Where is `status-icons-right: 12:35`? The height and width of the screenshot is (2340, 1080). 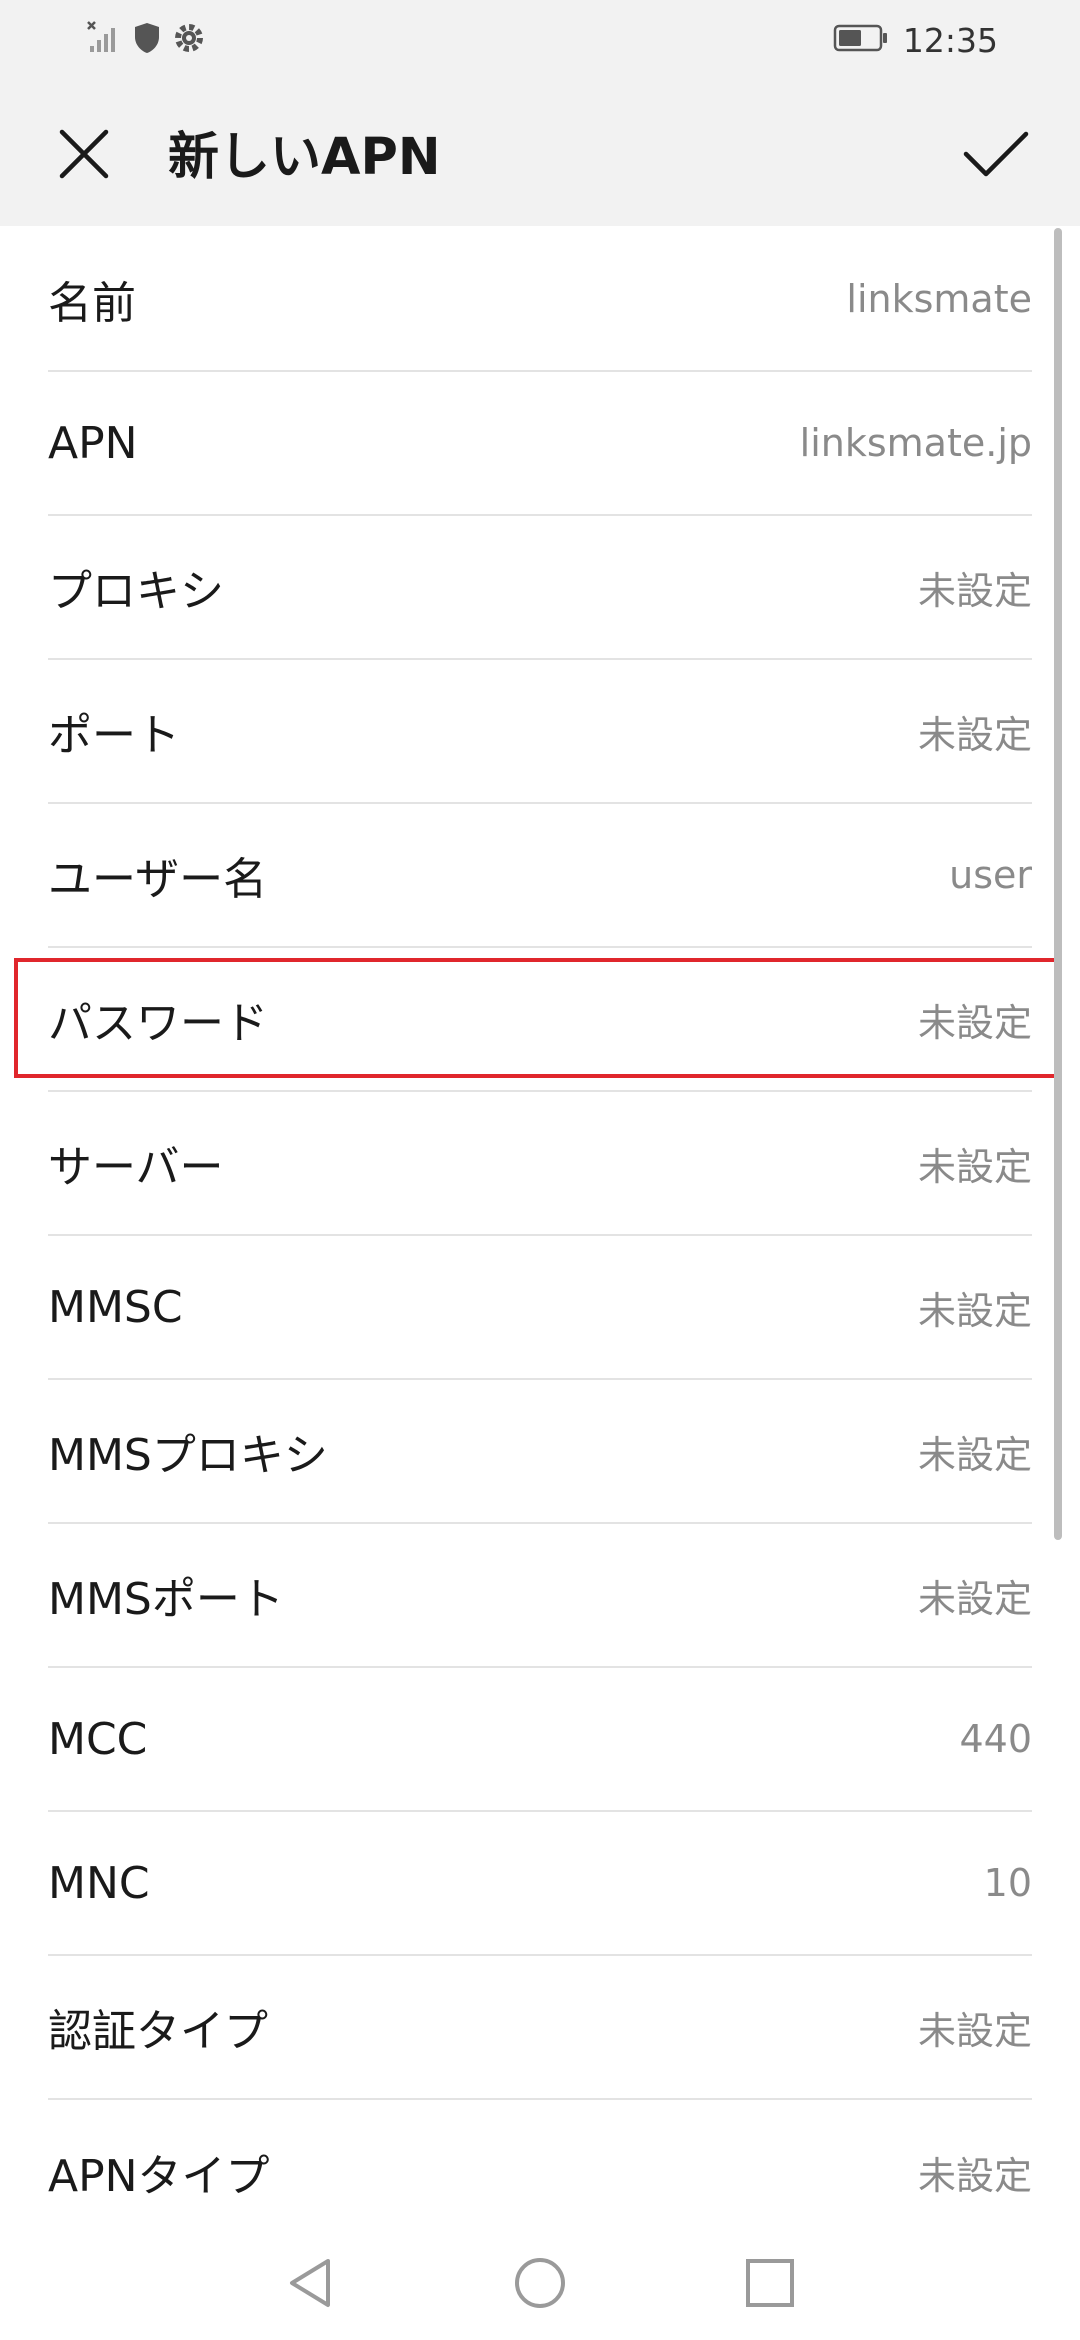
status-icons-right: 12:35 is located at coordinates (915, 40).